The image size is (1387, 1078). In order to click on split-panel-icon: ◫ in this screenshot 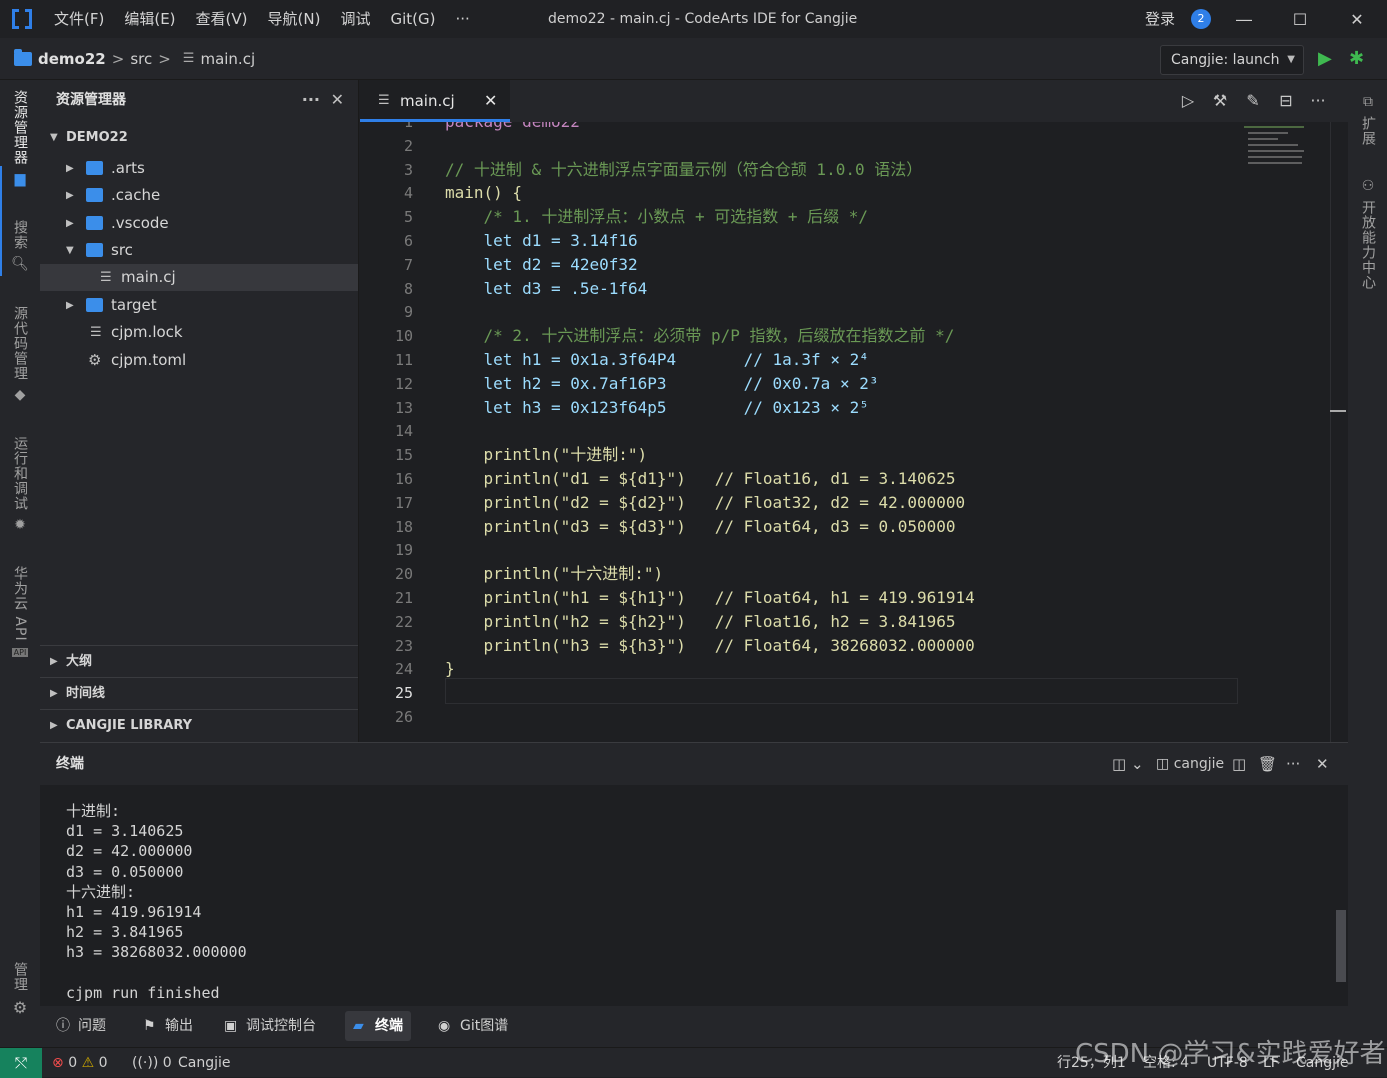, I will do `click(1239, 764)`.